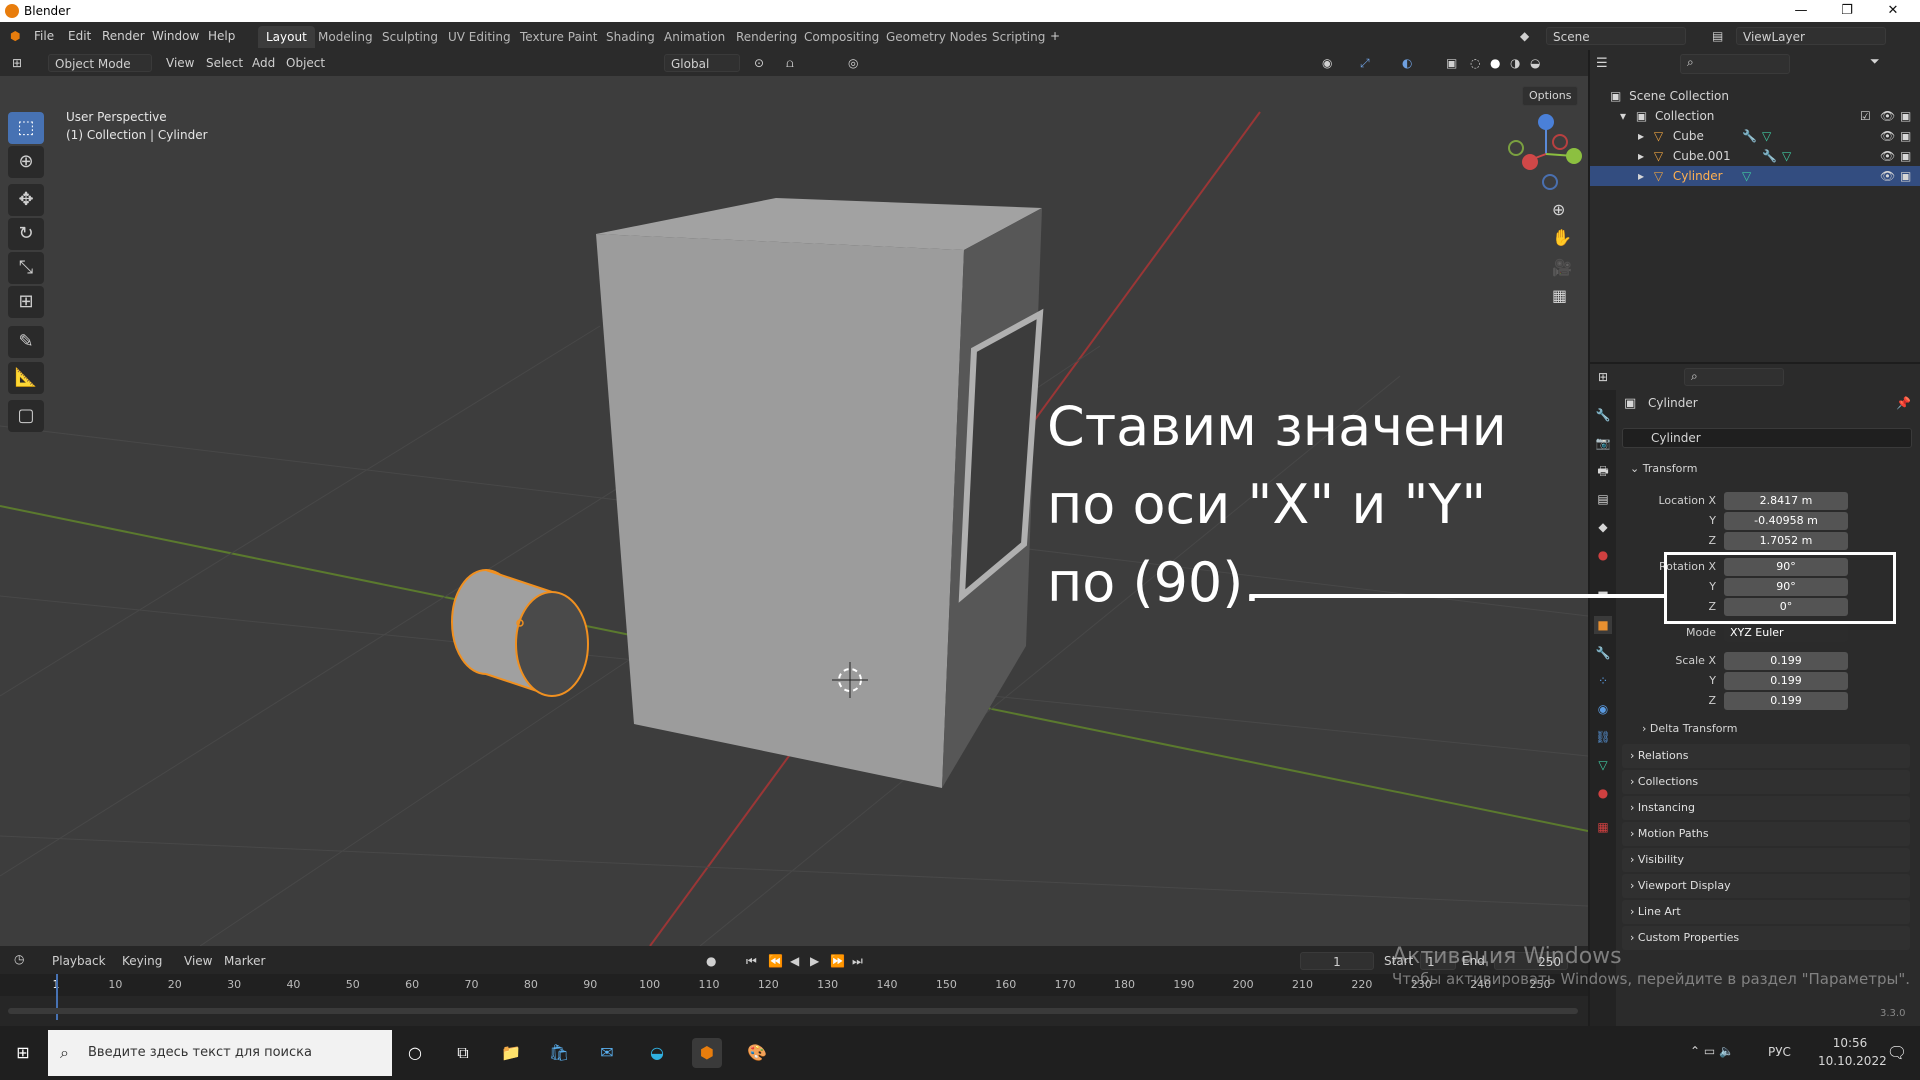  Describe the element at coordinates (1767, 438) in the screenshot. I see `object-name-field: Cylinder` at that location.